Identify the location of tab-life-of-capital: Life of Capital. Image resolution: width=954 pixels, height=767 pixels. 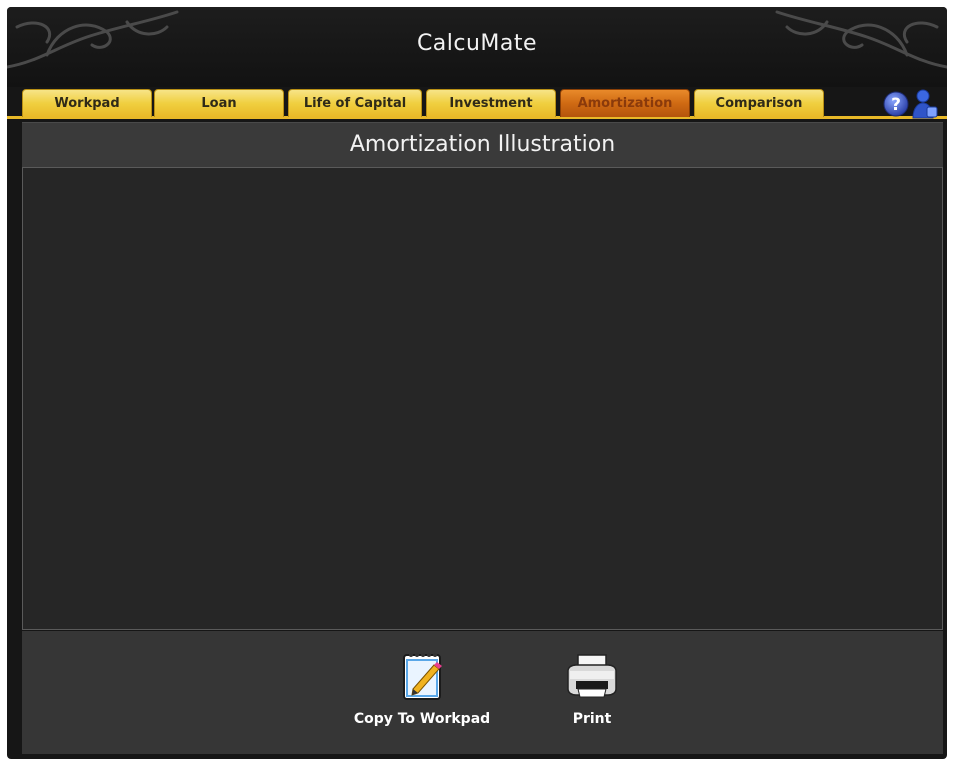
(355, 103).